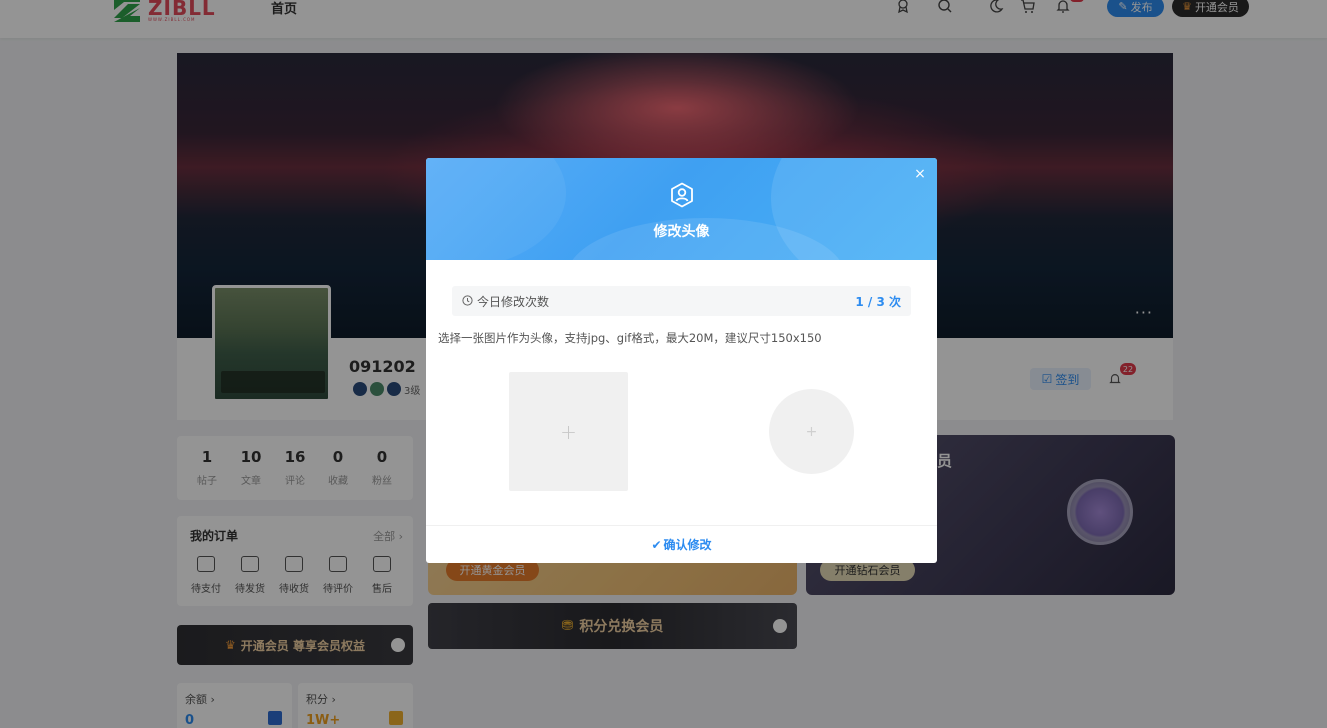 Image resolution: width=1327 pixels, height=728 pixels. What do you see at coordinates (496, 209) in the screenshot?
I see `header-decoration` at bounding box center [496, 209].